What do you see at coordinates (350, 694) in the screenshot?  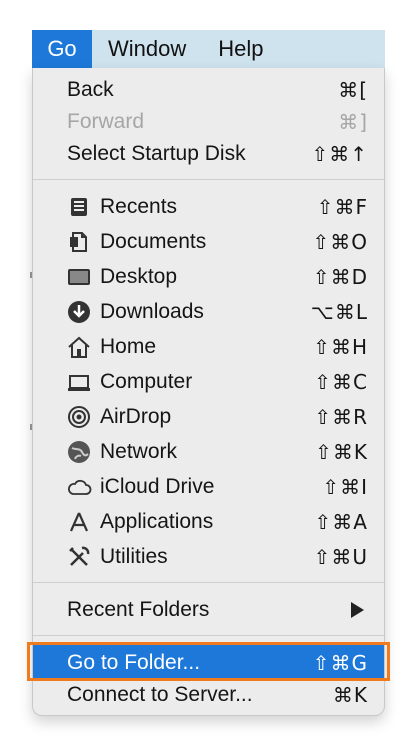 I see `menu-item-shortcut: ⌘K` at bounding box center [350, 694].